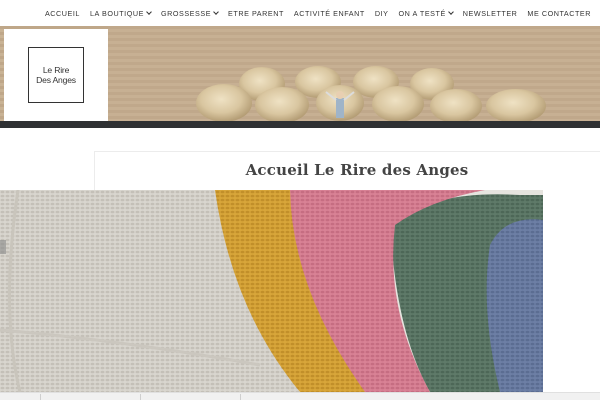 Image resolution: width=600 pixels, height=400 pixels. I want to click on nav-item-on-a-teste: On a testé, so click(425, 13).